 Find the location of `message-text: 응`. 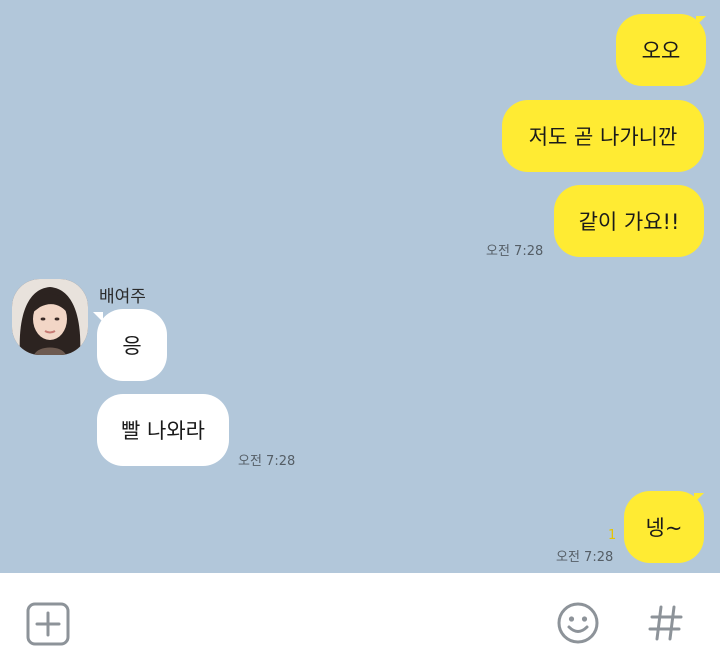

message-text: 응 is located at coordinates (132, 346).